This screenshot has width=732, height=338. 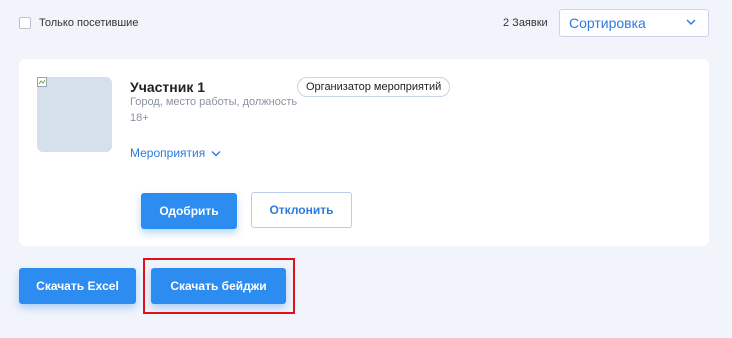 What do you see at coordinates (139, 118) in the screenshot?
I see `participant-age: 18+` at bounding box center [139, 118].